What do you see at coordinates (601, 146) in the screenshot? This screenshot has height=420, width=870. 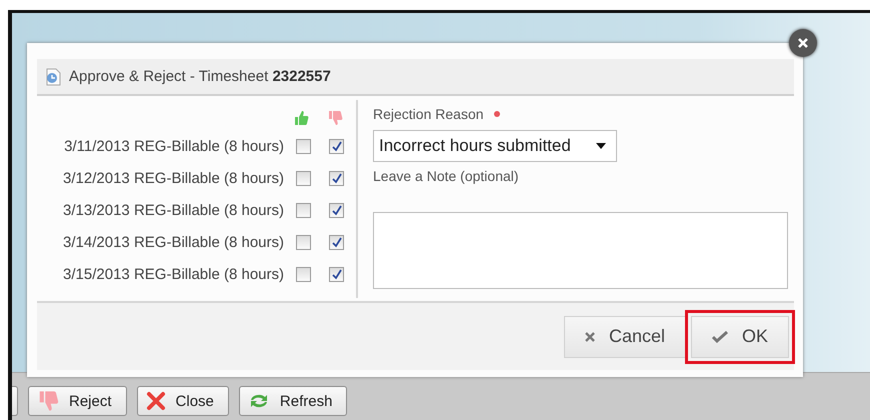 I see `caret-icon` at bounding box center [601, 146].